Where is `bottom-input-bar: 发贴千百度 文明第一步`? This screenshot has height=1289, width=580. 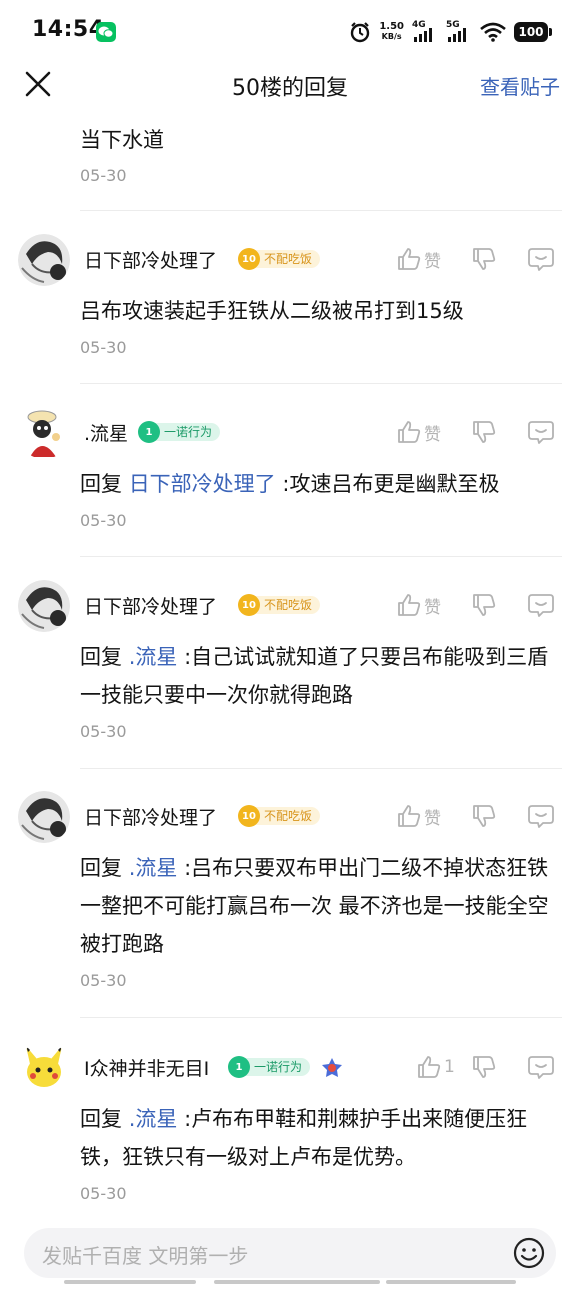
bottom-input-bar: 发贴千百度 文明第一步 is located at coordinates (290, 1251).